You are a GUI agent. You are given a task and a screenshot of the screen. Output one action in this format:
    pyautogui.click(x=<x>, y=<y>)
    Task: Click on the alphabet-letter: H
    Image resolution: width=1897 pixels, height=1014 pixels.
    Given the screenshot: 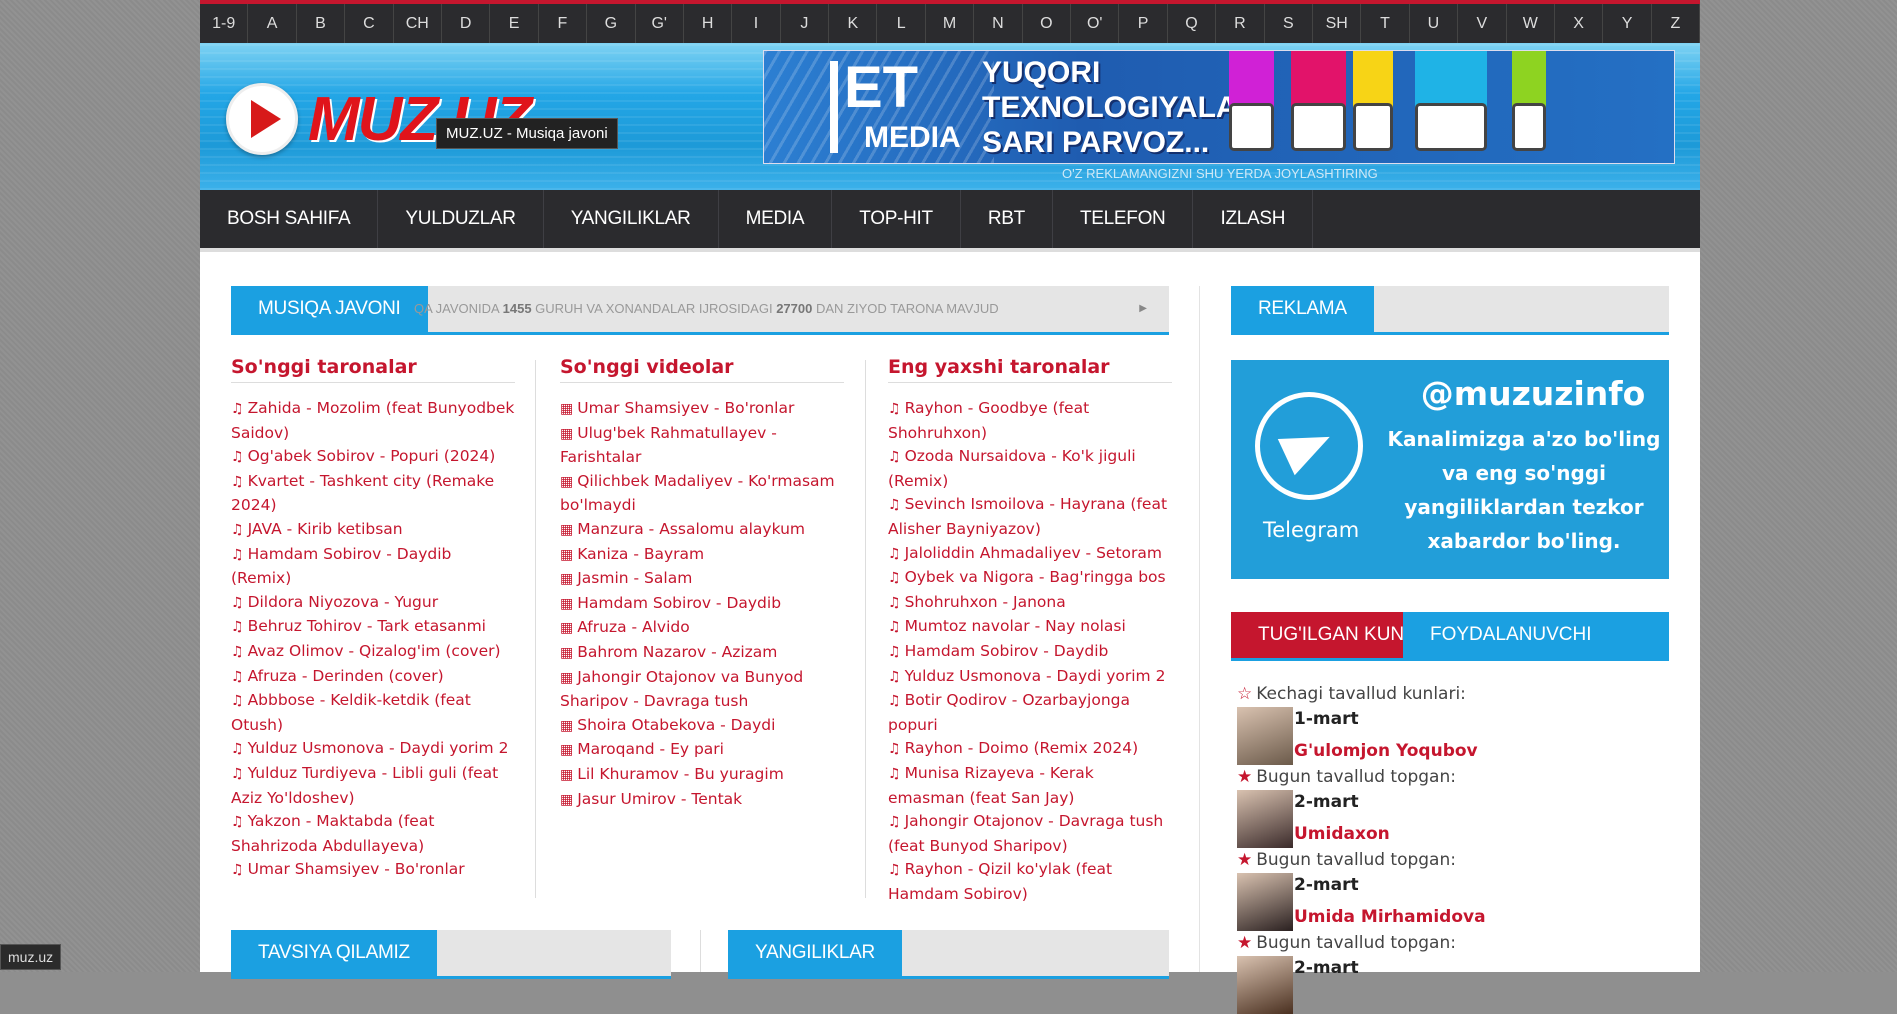 What is the action you would take?
    pyautogui.click(x=708, y=23)
    